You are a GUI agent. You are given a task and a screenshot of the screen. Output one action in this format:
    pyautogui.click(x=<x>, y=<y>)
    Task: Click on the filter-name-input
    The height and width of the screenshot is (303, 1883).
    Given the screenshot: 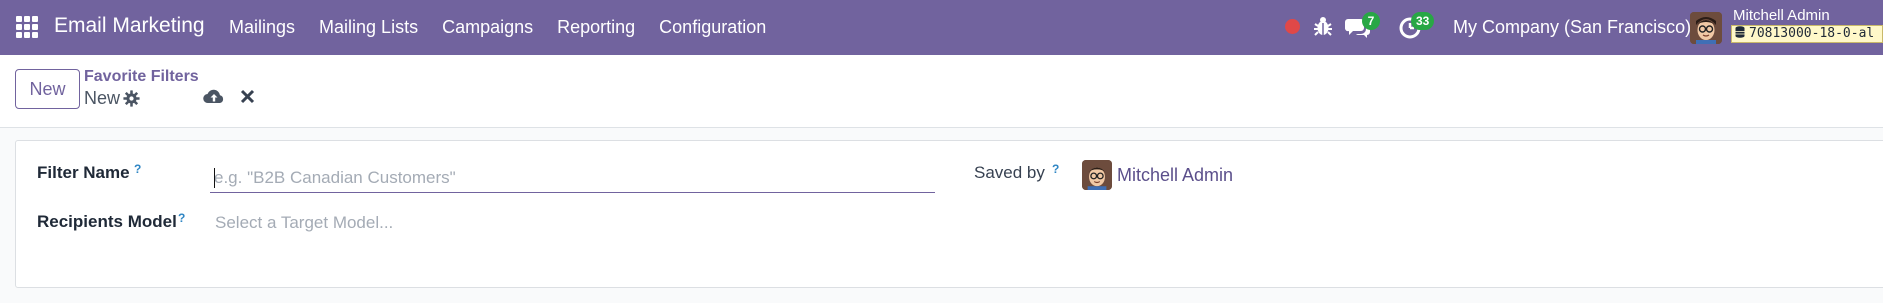 What is the action you would take?
    pyautogui.click(x=572, y=178)
    